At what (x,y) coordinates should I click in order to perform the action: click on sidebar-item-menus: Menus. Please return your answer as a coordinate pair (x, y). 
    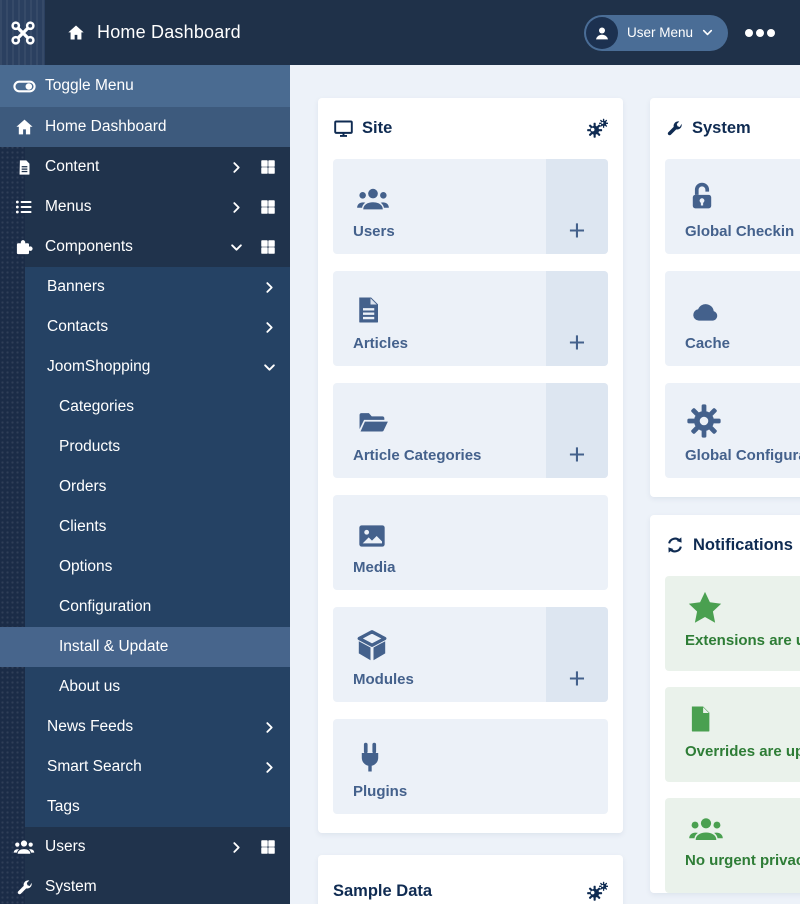
    Looking at the image, I should click on (145, 207).